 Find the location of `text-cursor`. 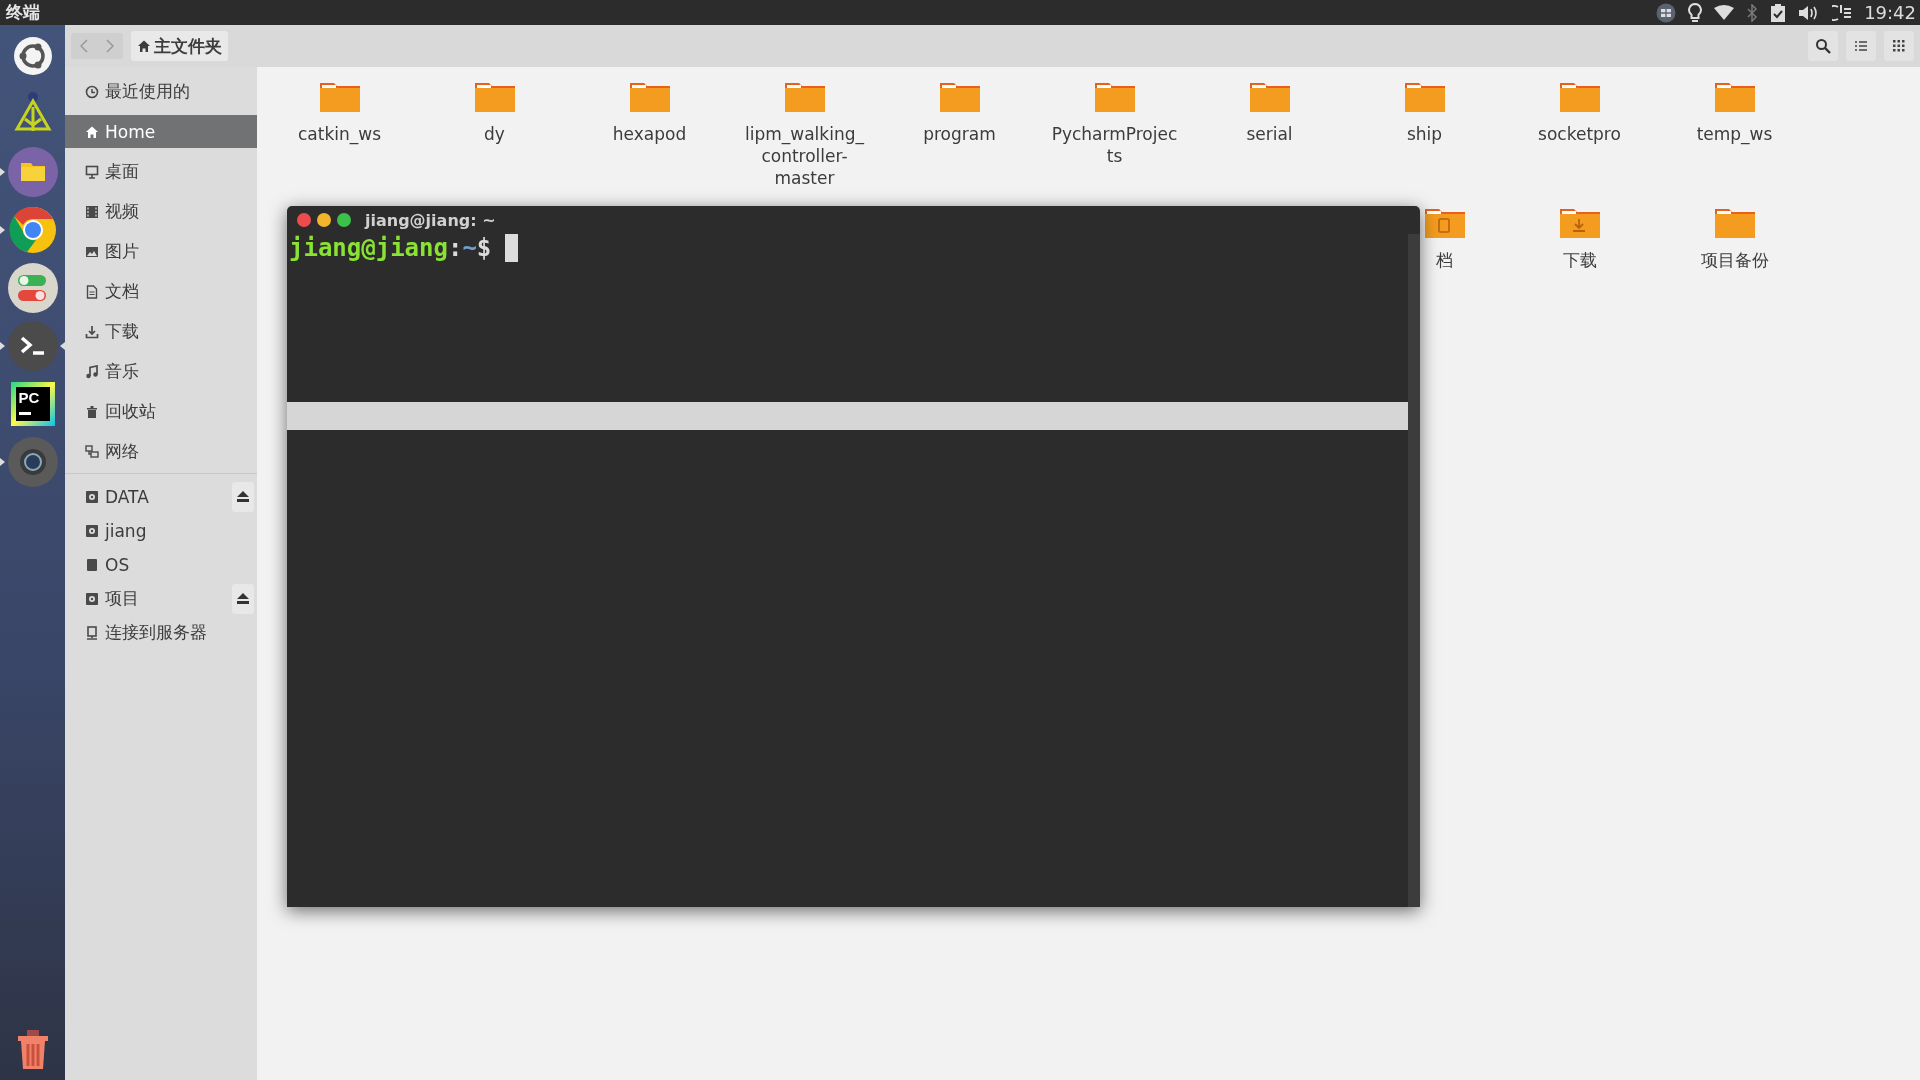

text-cursor is located at coordinates (512, 248).